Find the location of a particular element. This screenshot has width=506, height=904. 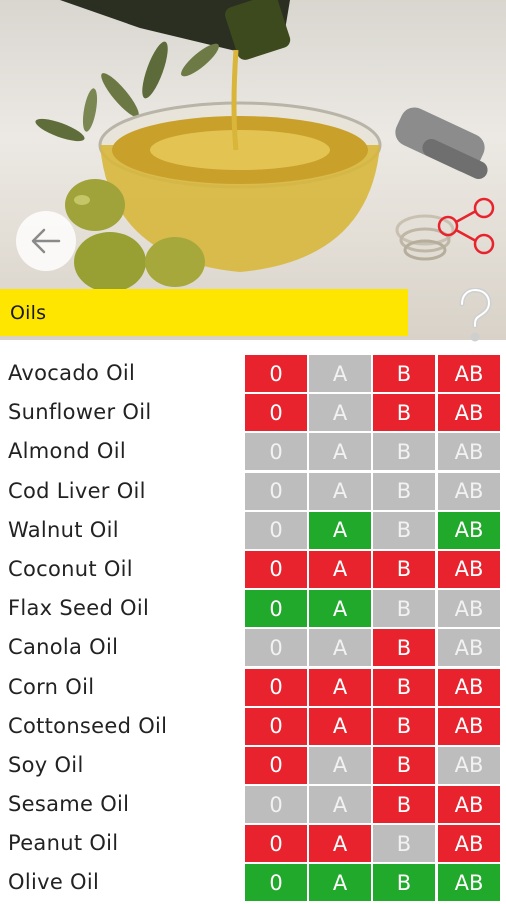

share-button is located at coordinates (468, 228).